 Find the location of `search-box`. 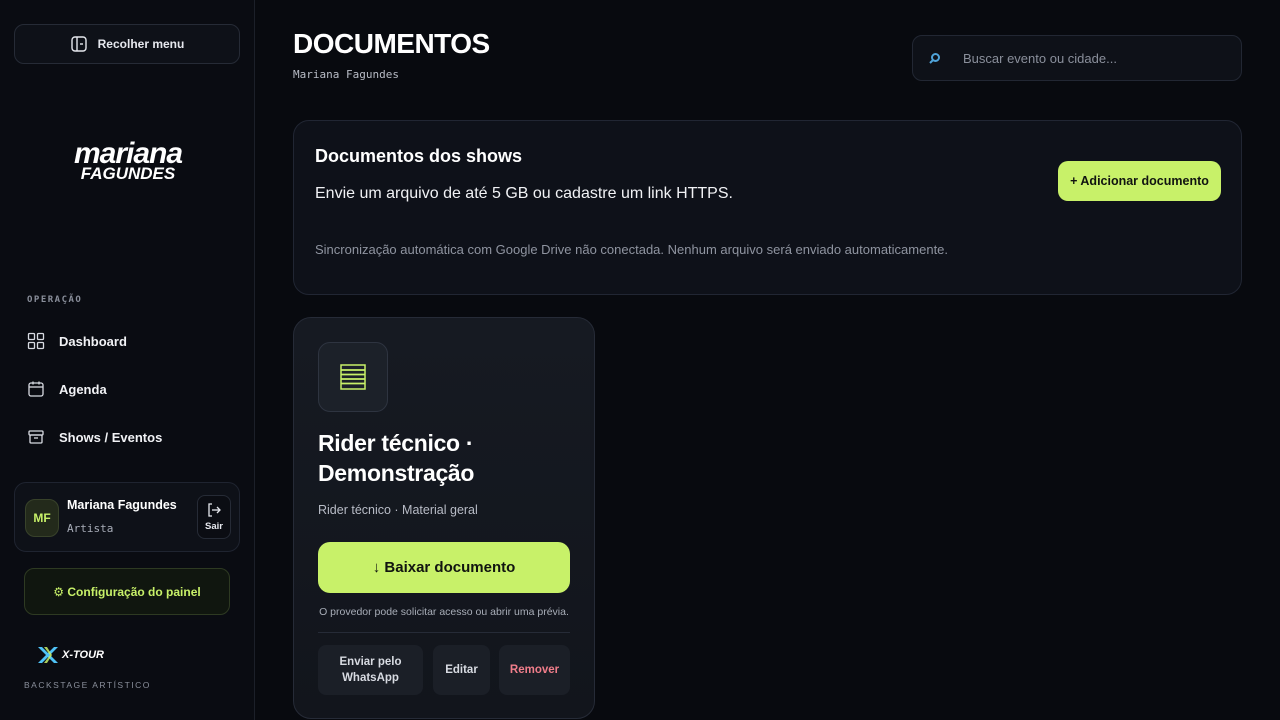

search-box is located at coordinates (1077, 58).